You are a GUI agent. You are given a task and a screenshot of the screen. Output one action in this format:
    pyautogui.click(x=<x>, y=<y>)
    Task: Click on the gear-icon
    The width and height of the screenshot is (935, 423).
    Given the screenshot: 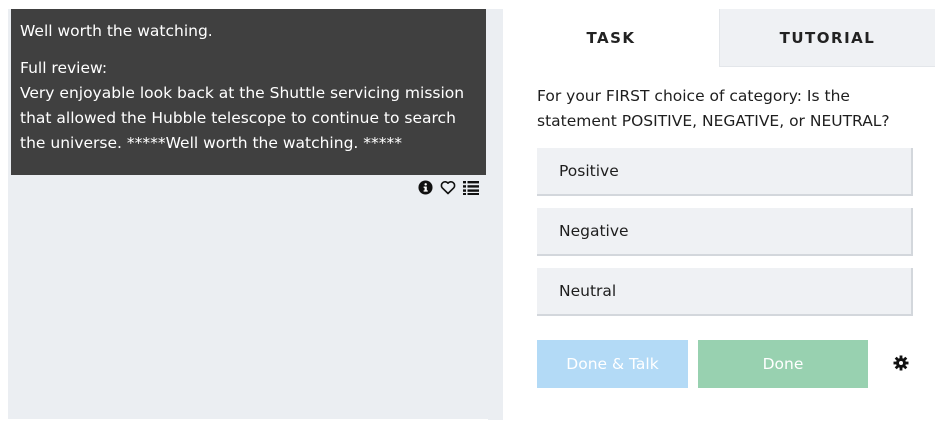 What is the action you would take?
    pyautogui.click(x=901, y=363)
    